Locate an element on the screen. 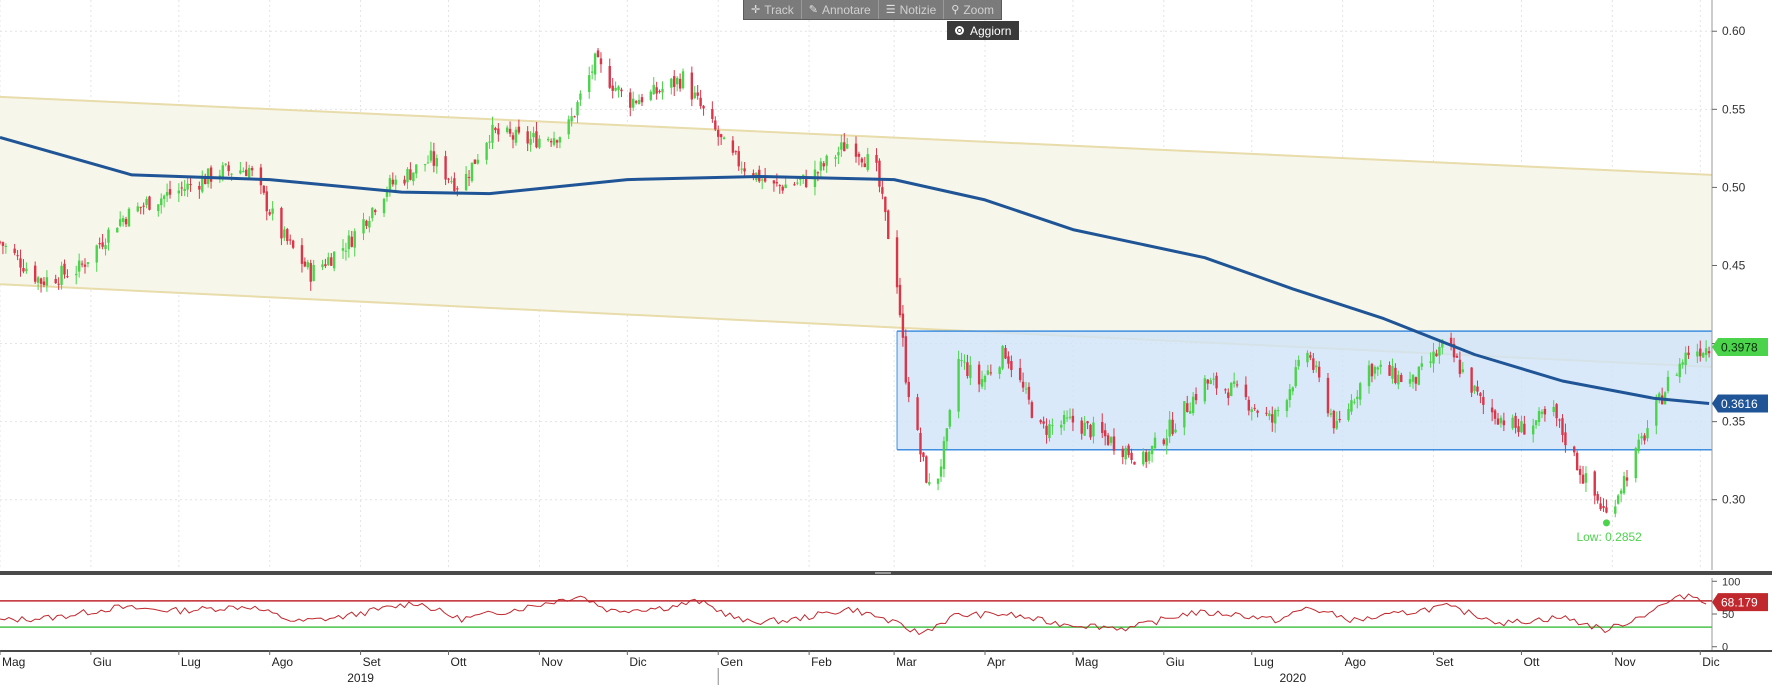 This screenshot has width=1772, height=685. refresh-button: Aggiorn is located at coordinates (983, 30).